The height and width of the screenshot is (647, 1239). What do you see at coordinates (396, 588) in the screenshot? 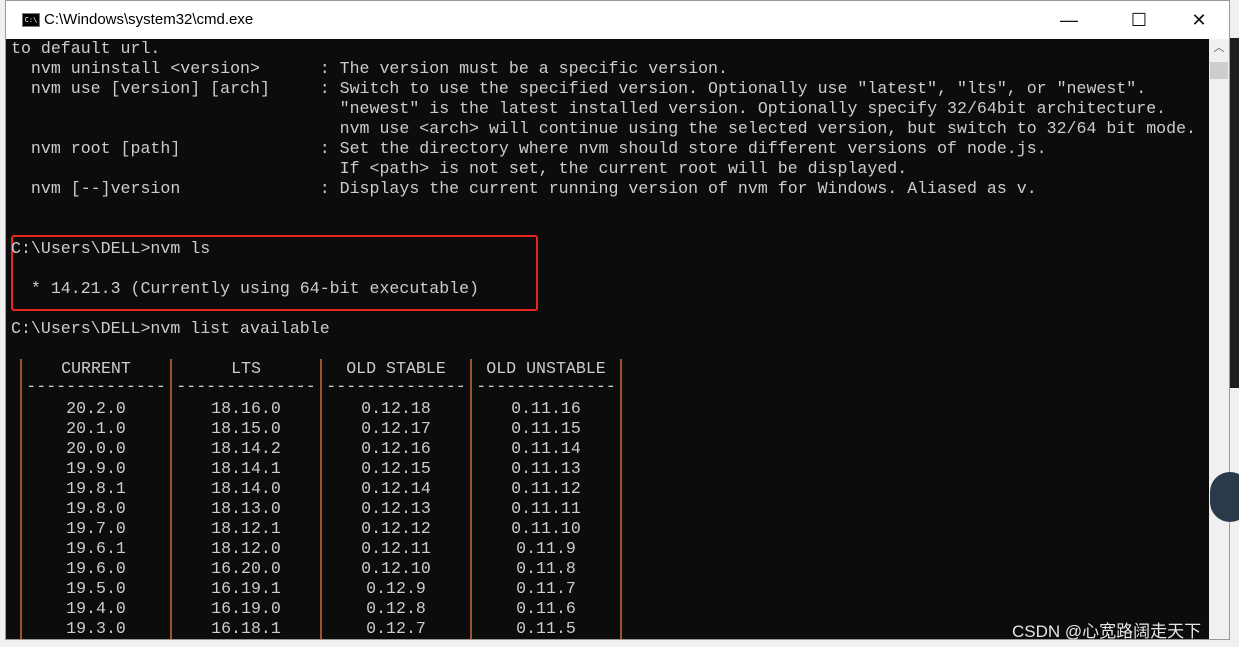
I see `table-cell: 0.12.9` at bounding box center [396, 588].